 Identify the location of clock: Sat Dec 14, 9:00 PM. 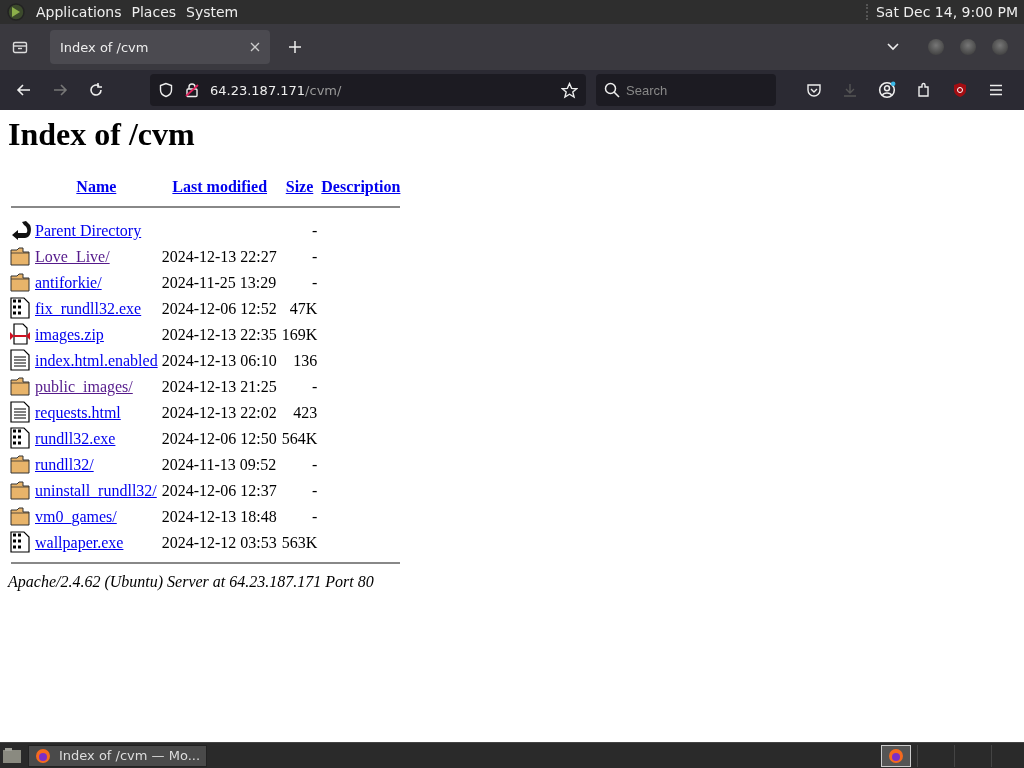
(941, 12).